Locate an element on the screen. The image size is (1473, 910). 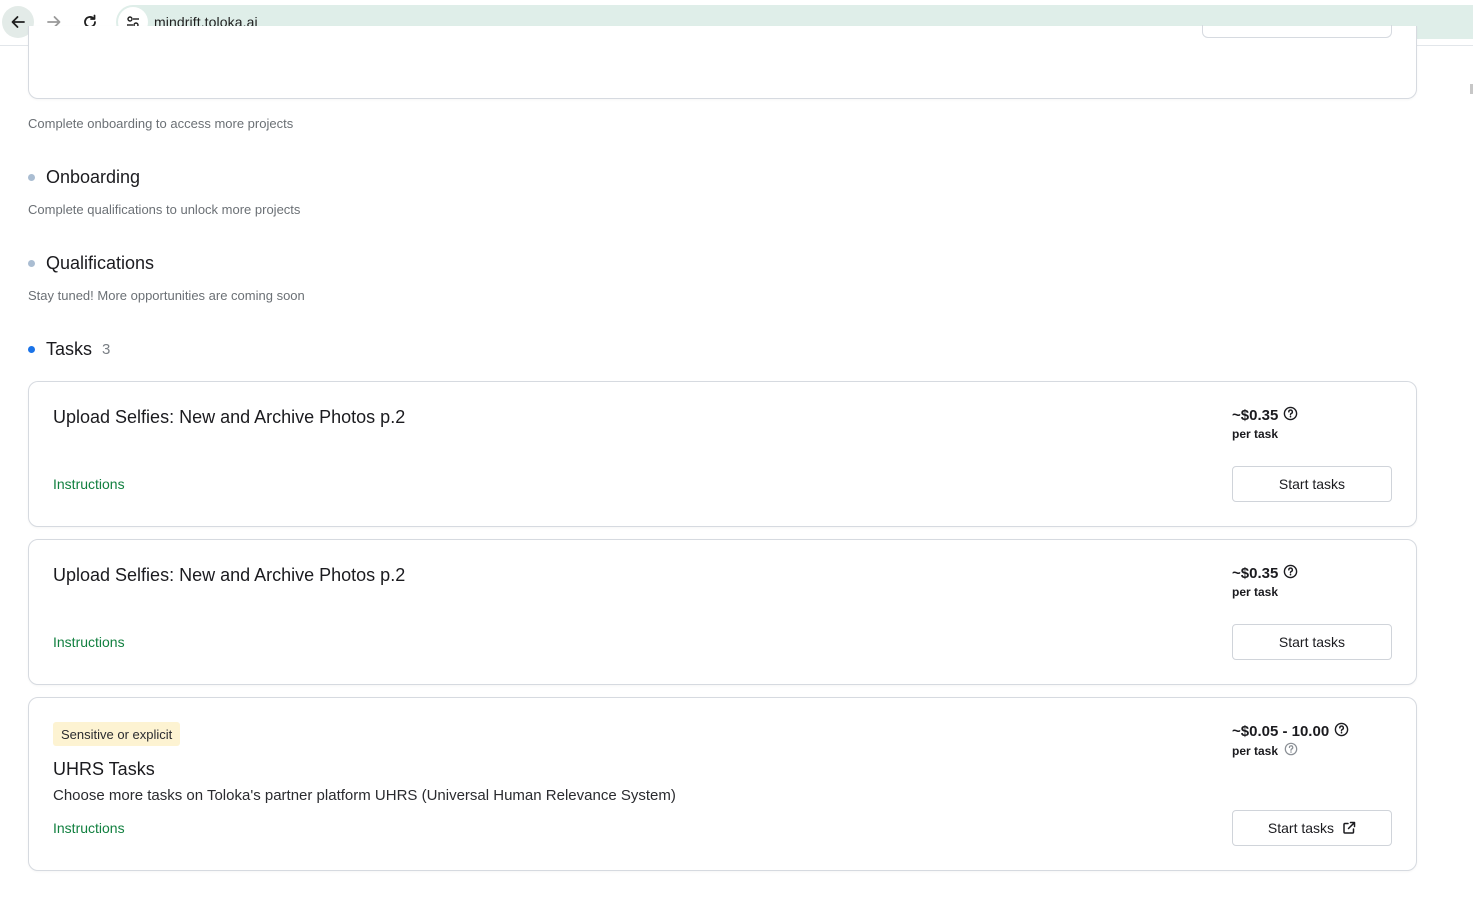
tasks-count: 3 is located at coordinates (106, 349).